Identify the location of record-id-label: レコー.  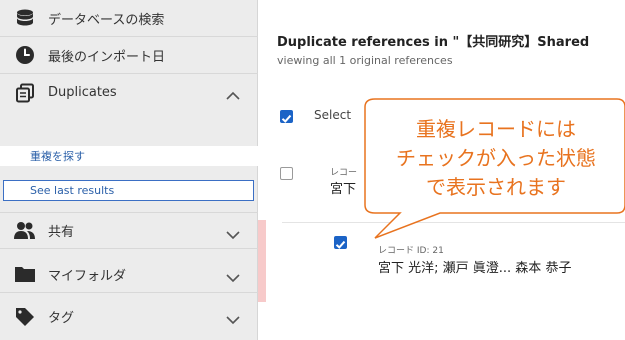
(344, 173).